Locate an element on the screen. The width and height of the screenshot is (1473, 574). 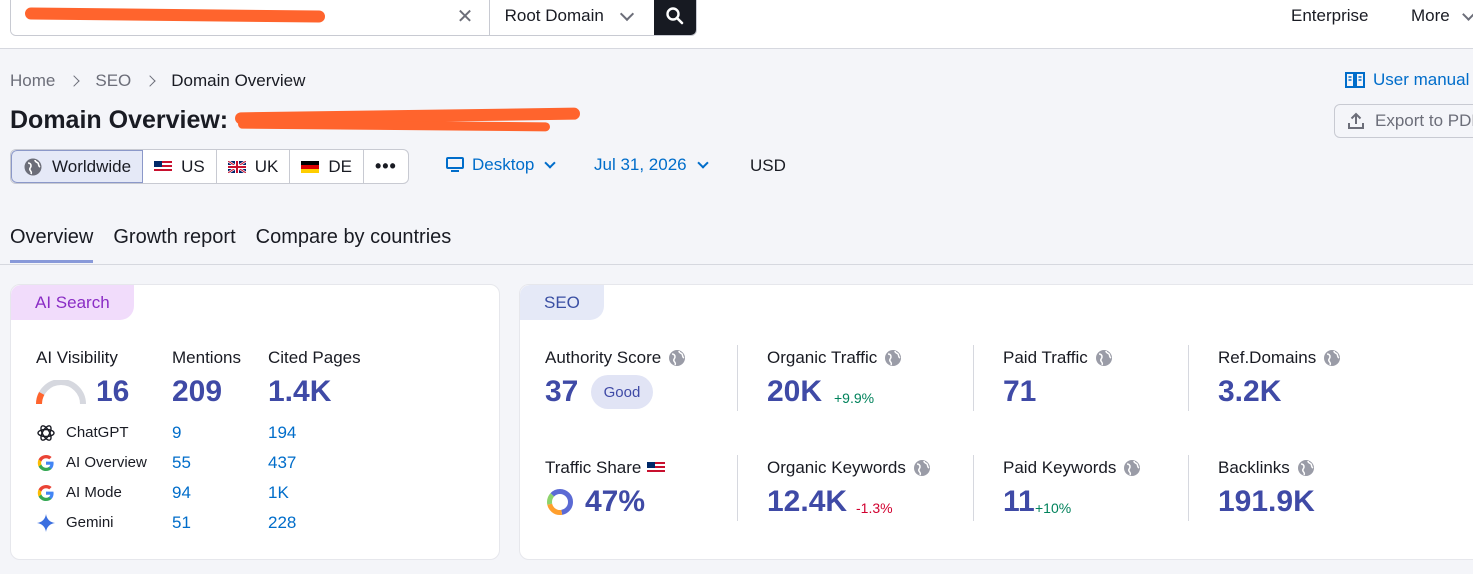
scope-select: Root Domain is located at coordinates (571, 17).